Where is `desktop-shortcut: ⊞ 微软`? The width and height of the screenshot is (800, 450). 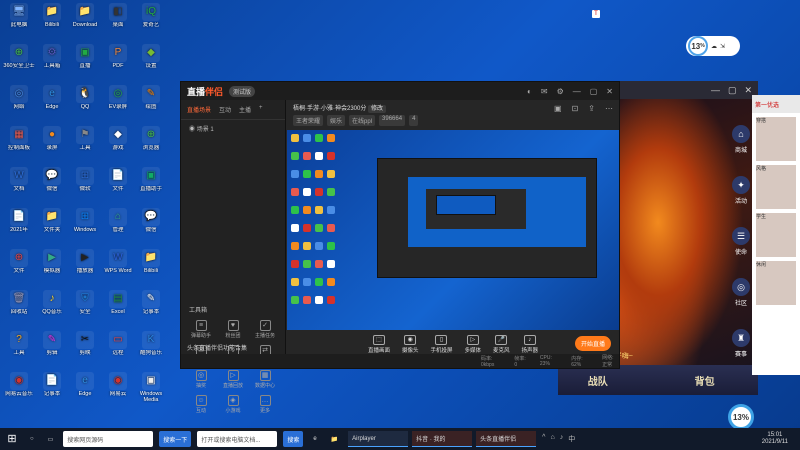
desktop-shortcut: ⊞ 微软 is located at coordinates (85, 182).